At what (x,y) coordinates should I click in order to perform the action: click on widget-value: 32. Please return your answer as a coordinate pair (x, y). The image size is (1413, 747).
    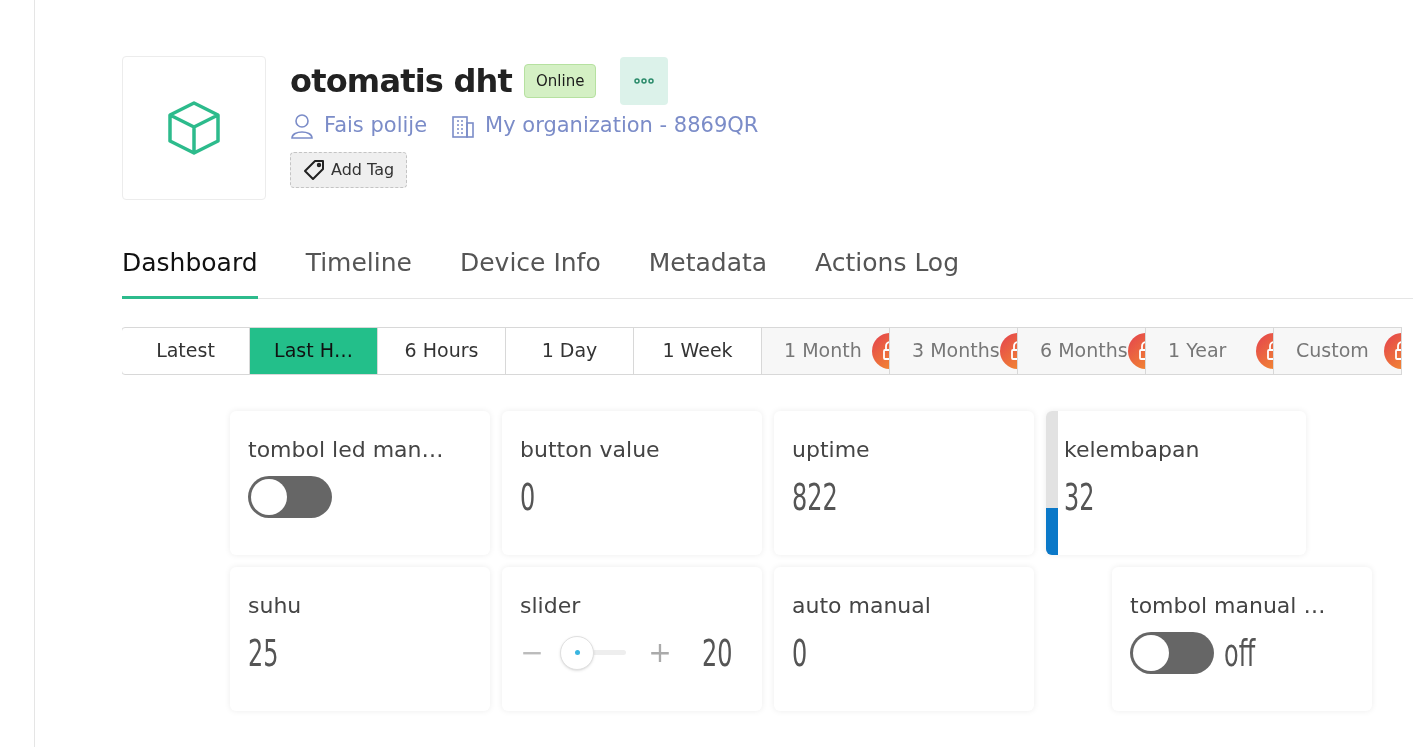
    Looking at the image, I should click on (1079, 496).